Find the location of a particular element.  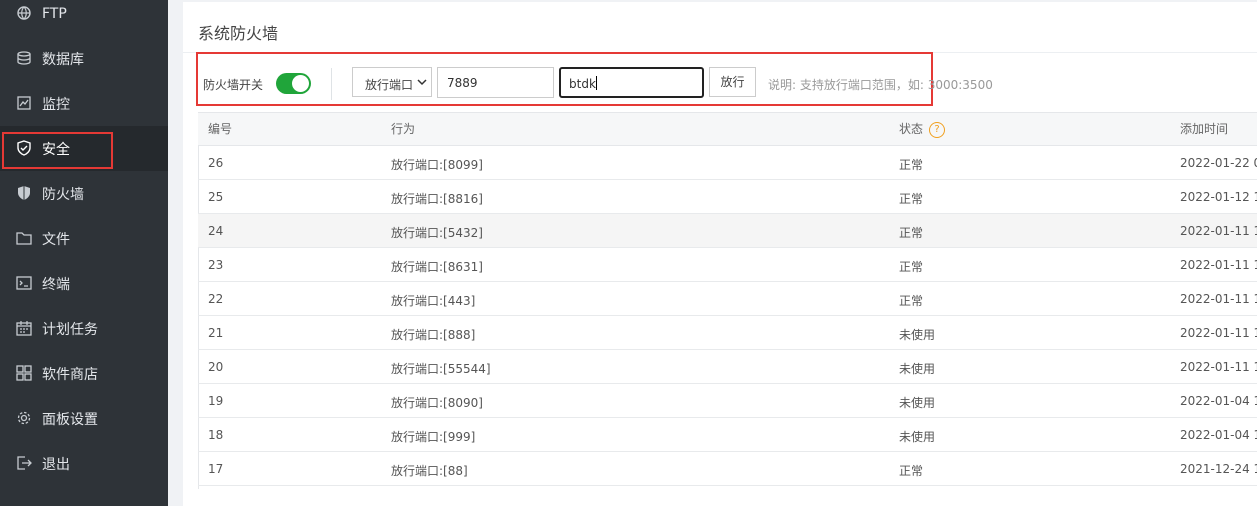

table-row: 22 放行端口:[443] 正常 2022-01-11 1 is located at coordinates (727, 299).